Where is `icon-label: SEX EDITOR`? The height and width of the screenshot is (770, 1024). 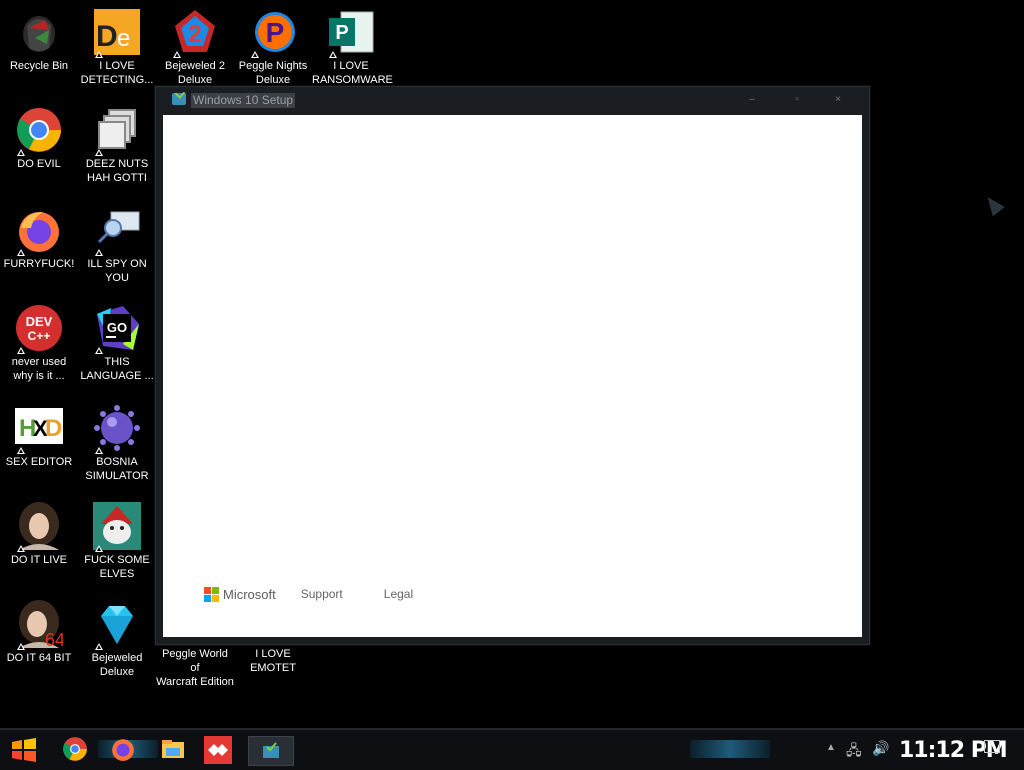 icon-label: SEX EDITOR is located at coordinates (39, 462).